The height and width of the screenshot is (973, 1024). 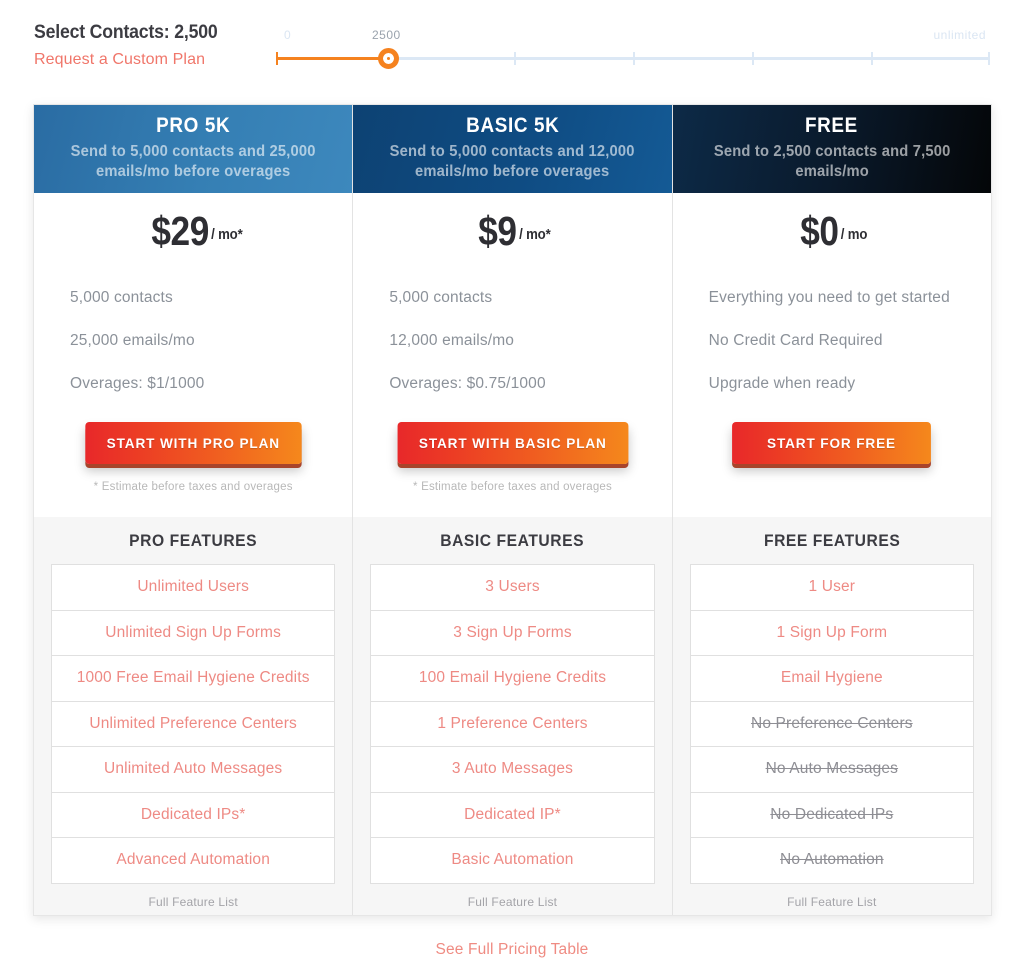 What do you see at coordinates (193, 540) in the screenshot?
I see `features-title-pro: PRO FEATURES` at bounding box center [193, 540].